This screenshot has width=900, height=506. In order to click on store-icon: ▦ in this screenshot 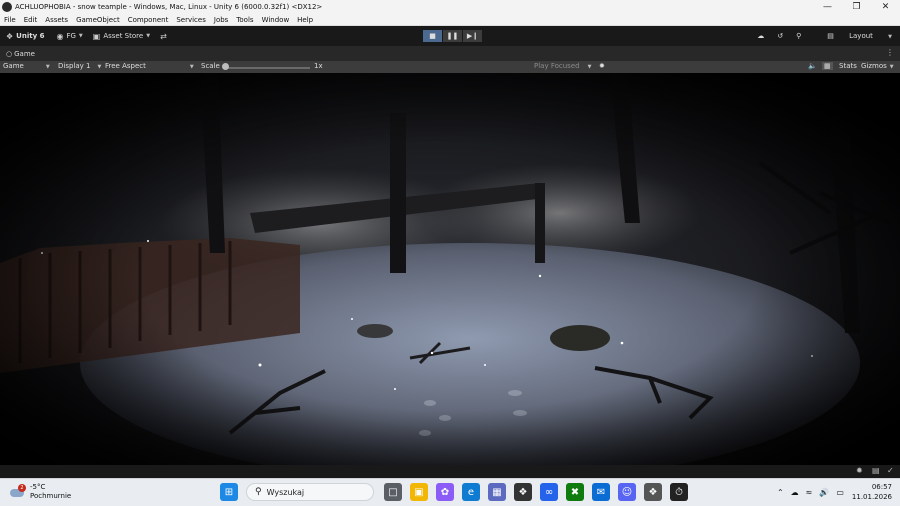, I will do `click(497, 492)`.